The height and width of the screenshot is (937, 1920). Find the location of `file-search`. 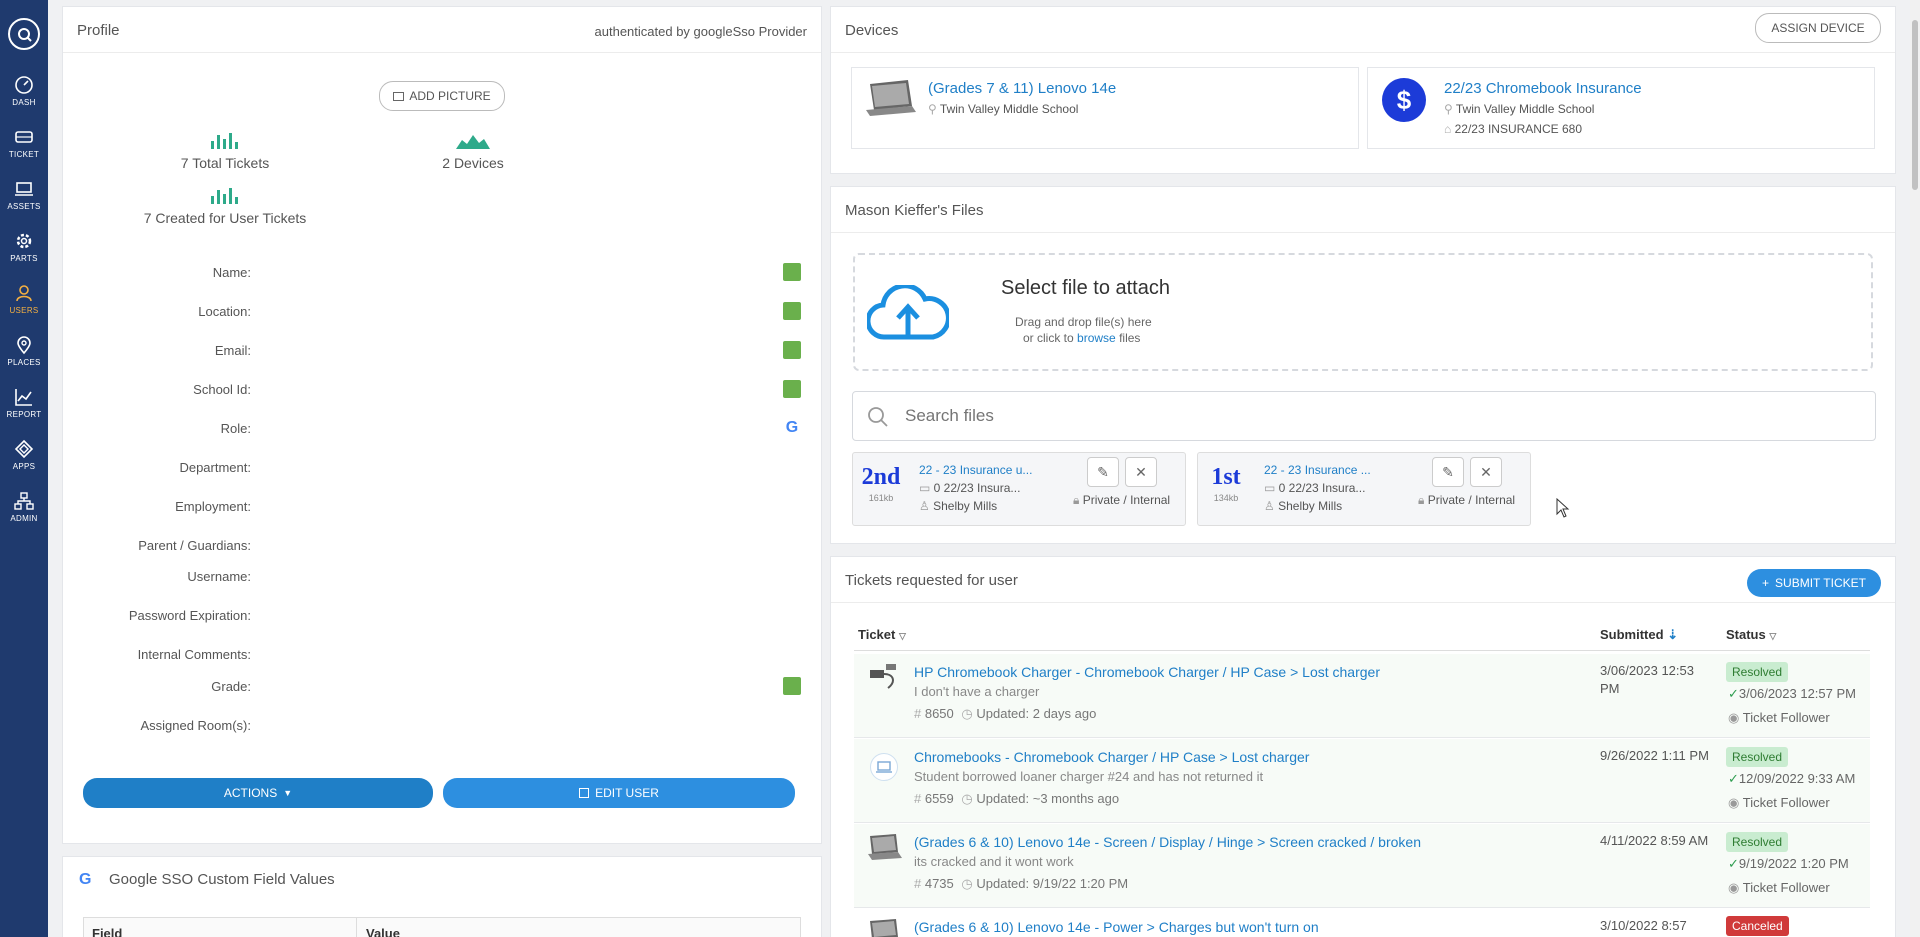

file-search is located at coordinates (1364, 416).